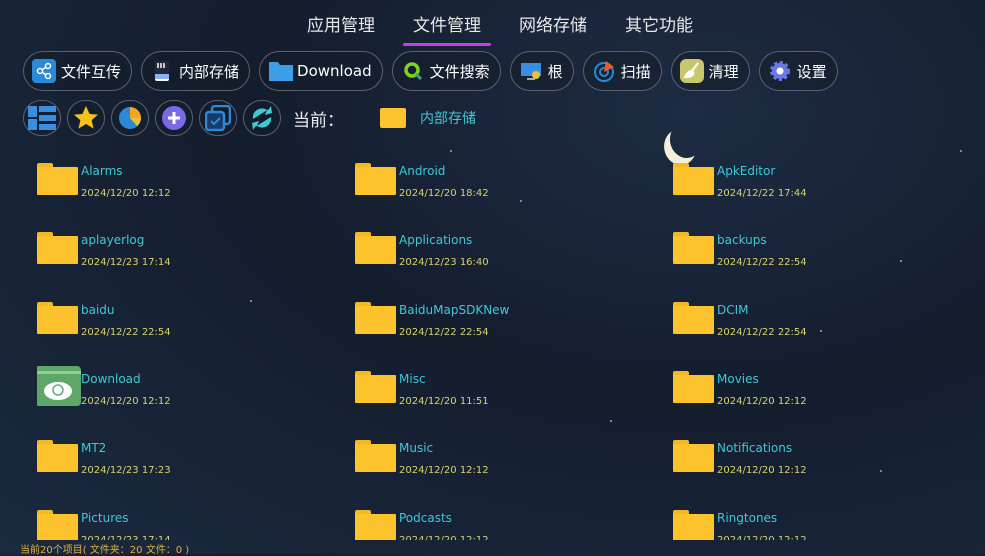 The image size is (985, 556). I want to click on button-label: 设置, so click(811, 71).